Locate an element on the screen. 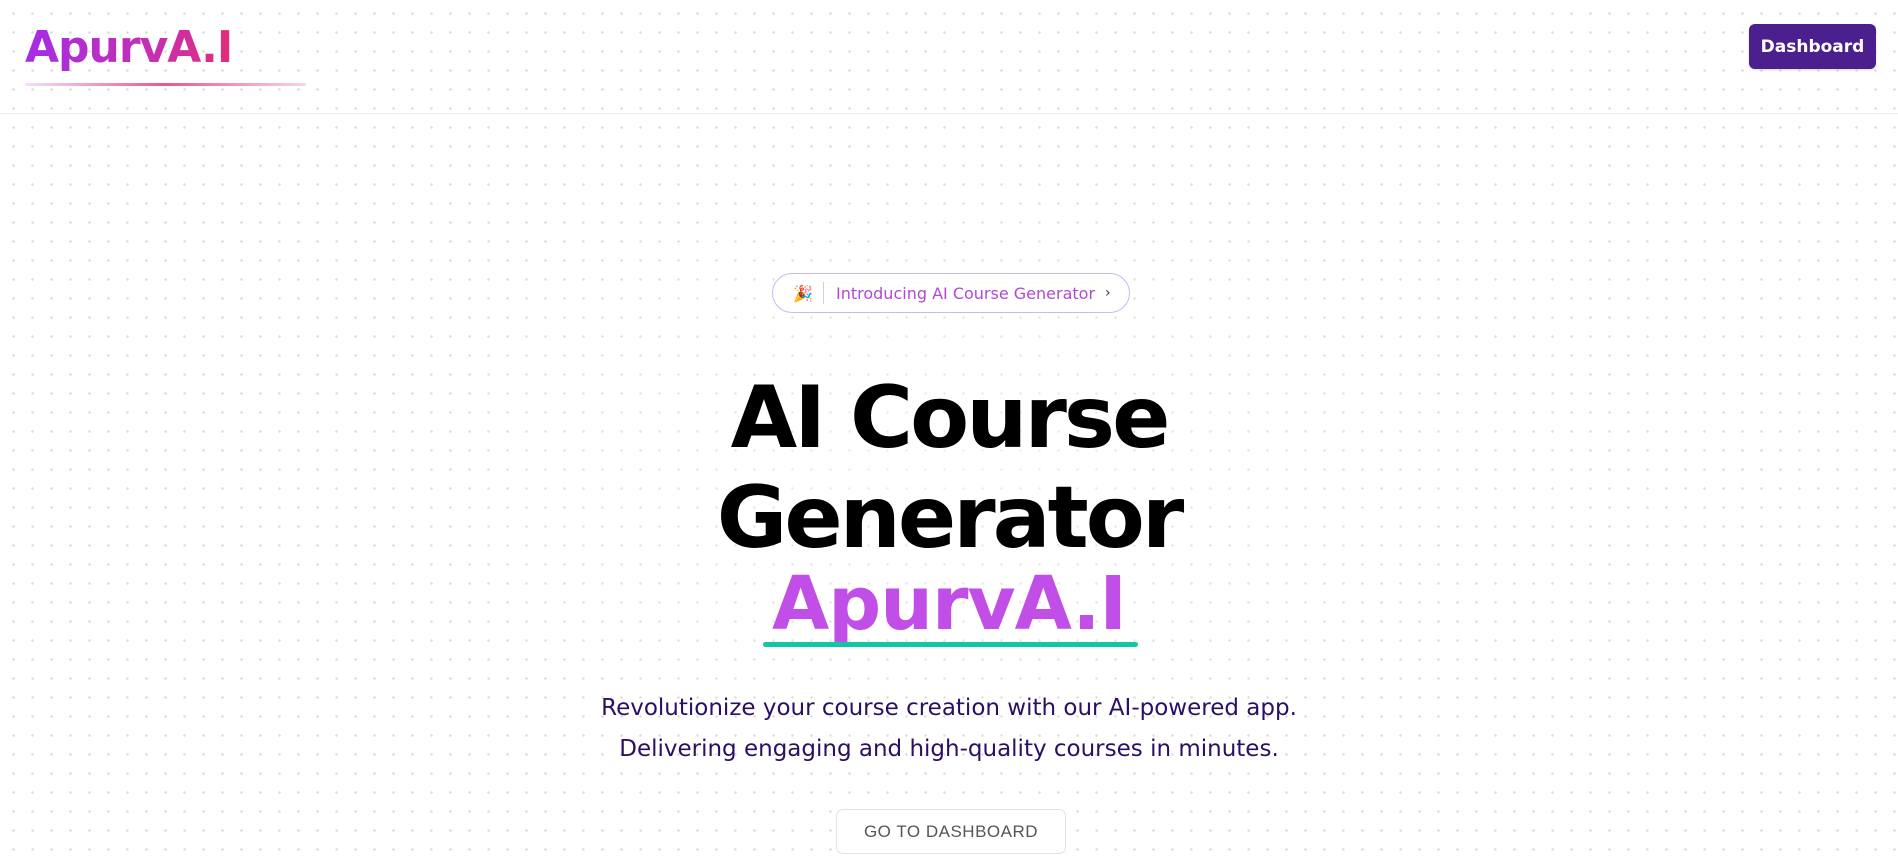  hero-title-line1: AI Course is located at coordinates (950, 418).